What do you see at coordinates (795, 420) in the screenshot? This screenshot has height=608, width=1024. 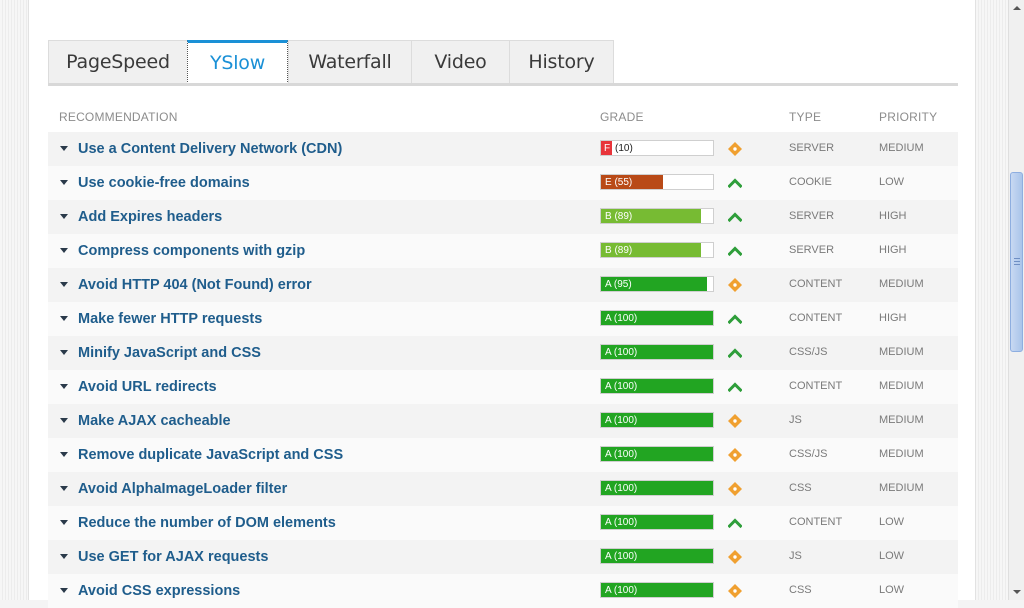 I see `type-cell: JS` at bounding box center [795, 420].